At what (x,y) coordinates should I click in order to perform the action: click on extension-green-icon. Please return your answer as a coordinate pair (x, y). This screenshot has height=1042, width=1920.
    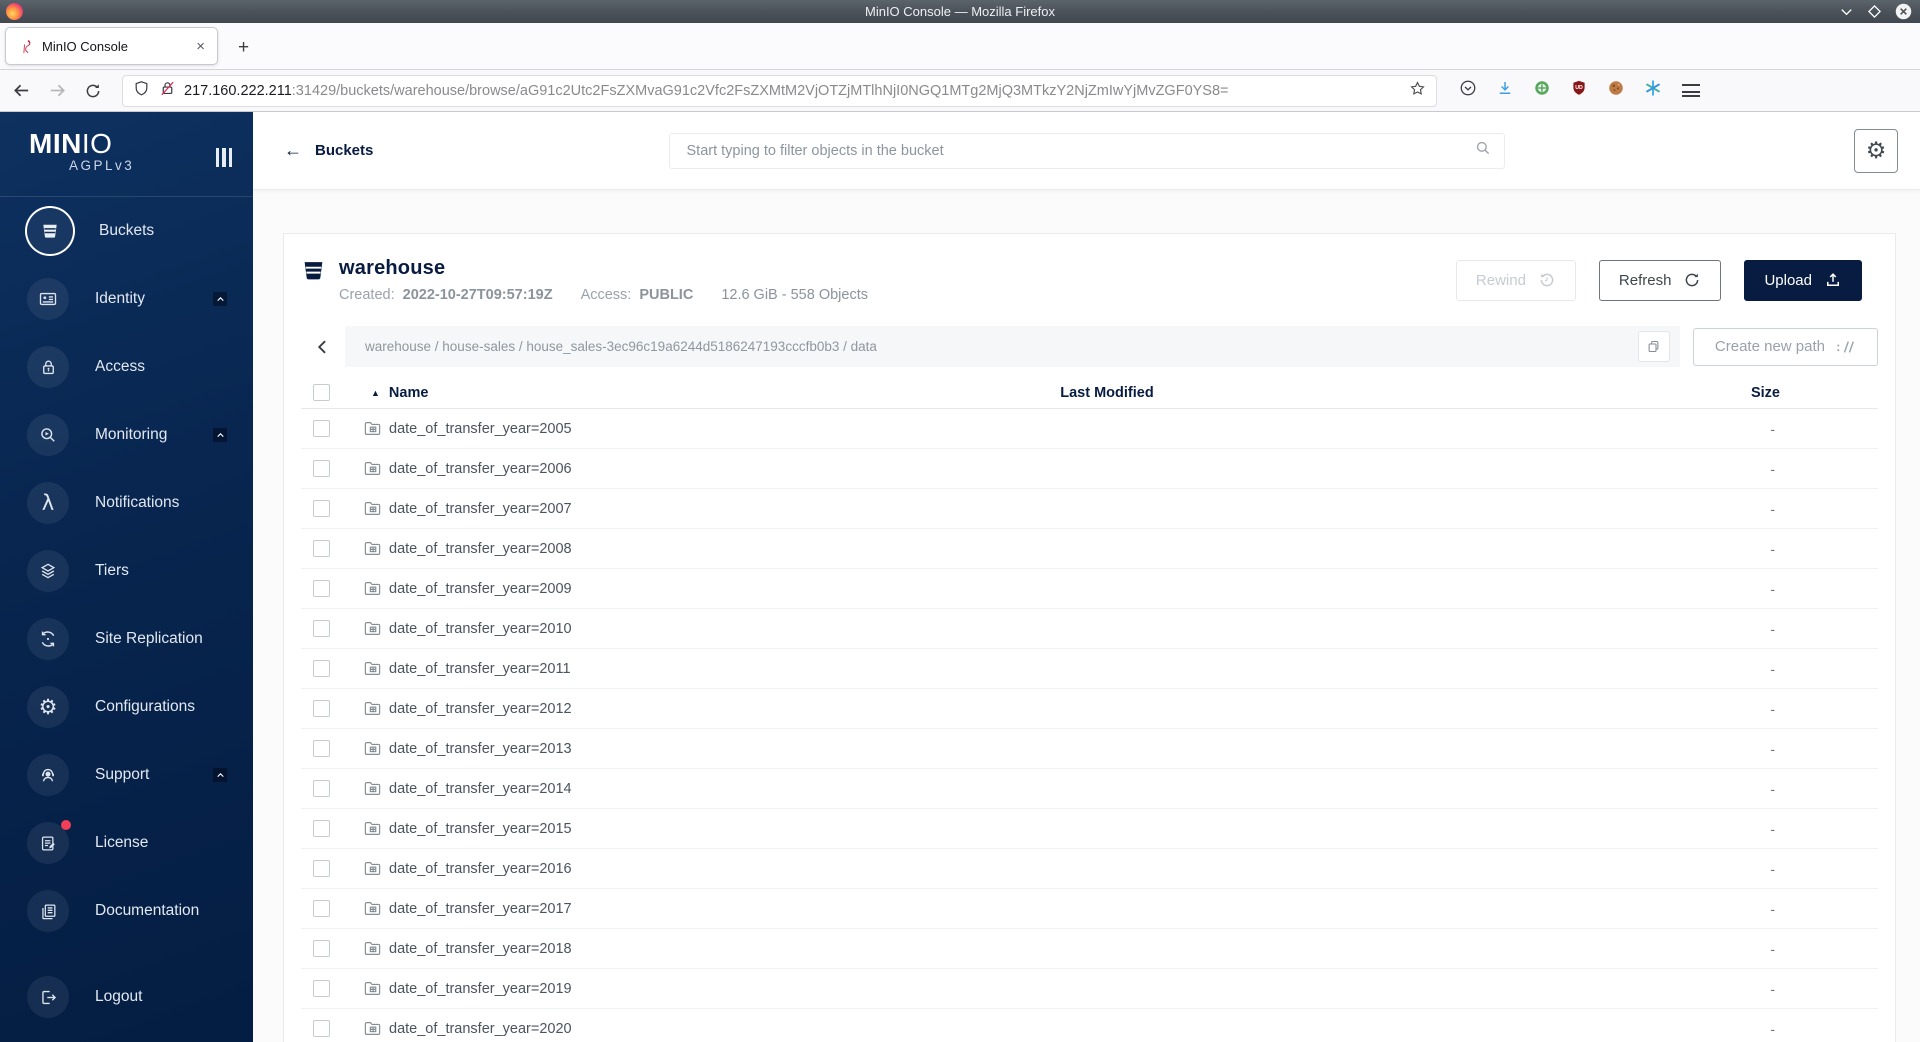
    Looking at the image, I should click on (1542, 90).